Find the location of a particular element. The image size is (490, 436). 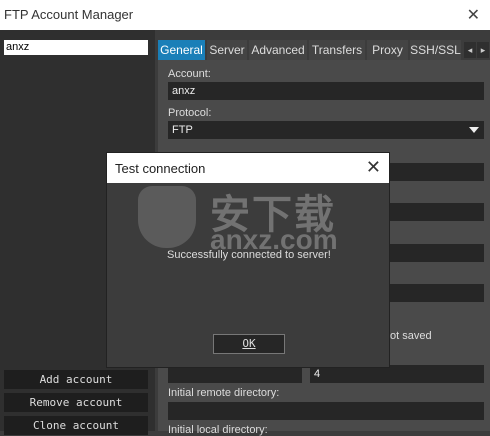

dialog-title: Test connection is located at coordinates (160, 168).